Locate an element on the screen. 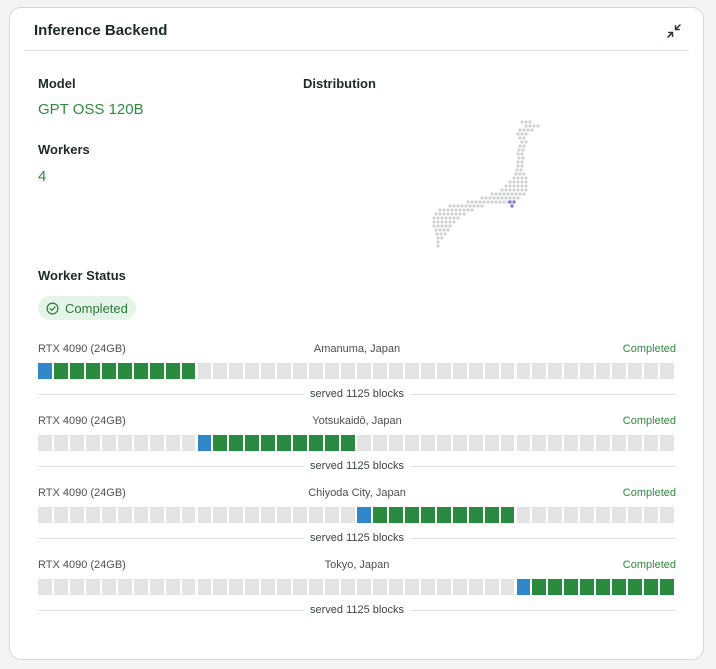  collapse-icon is located at coordinates (674, 31).